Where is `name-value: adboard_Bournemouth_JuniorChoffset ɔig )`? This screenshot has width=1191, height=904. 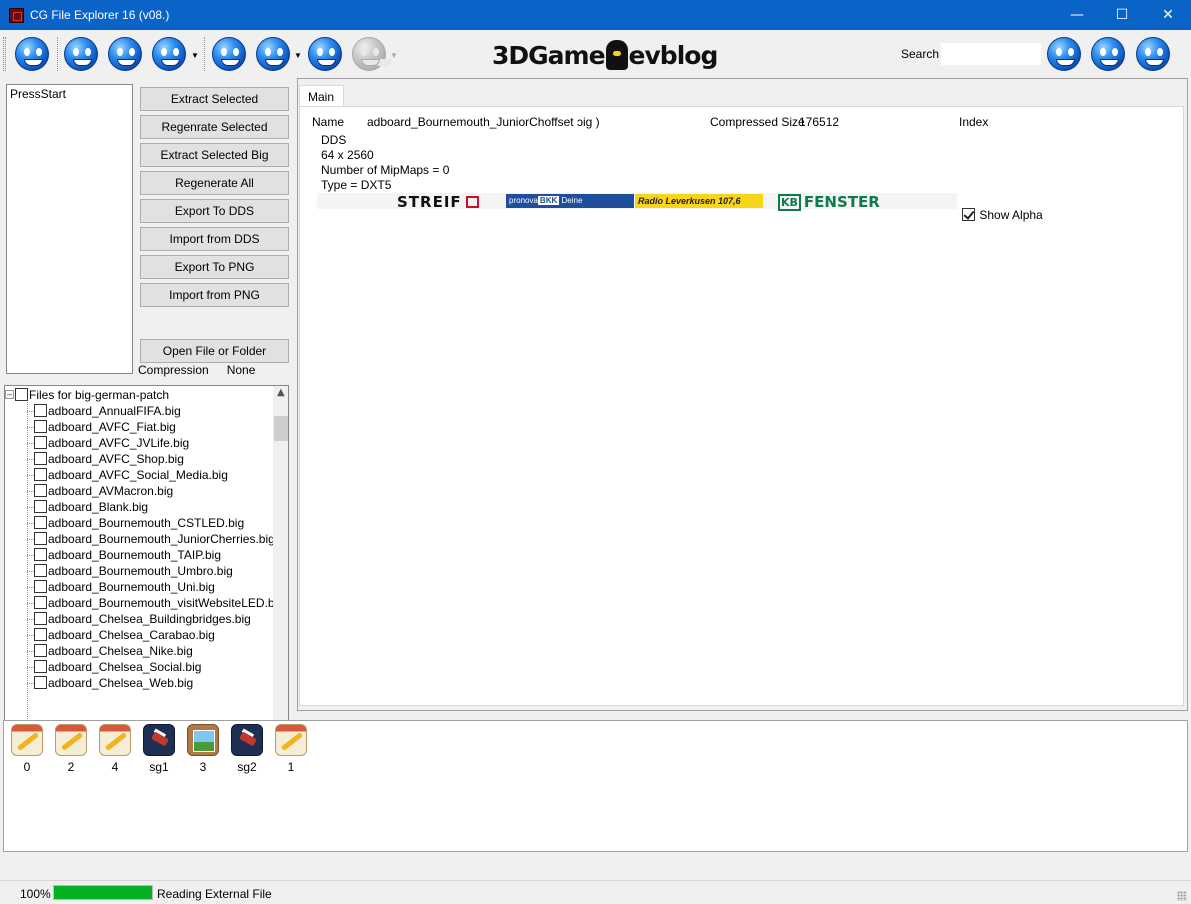
name-value: adboard_Bournemouth_JuniorChoffset ɔig ) is located at coordinates (483, 122).